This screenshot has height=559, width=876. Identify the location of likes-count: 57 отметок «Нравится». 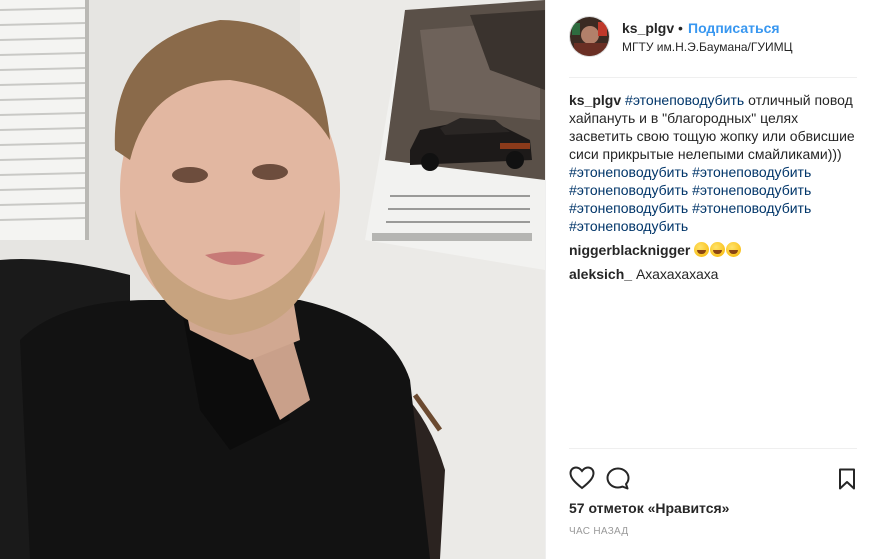
(649, 508).